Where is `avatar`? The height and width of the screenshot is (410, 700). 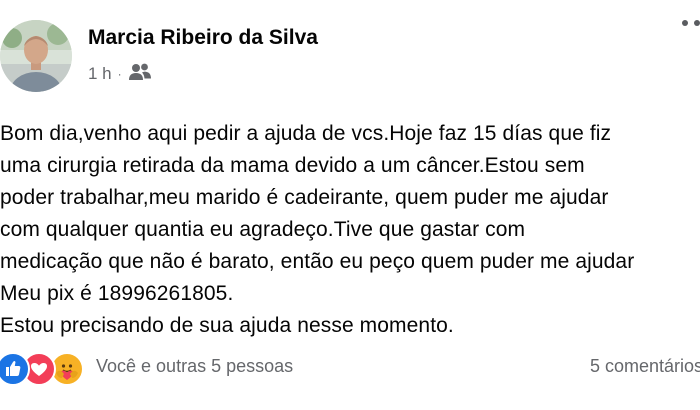
avatar is located at coordinates (36, 56).